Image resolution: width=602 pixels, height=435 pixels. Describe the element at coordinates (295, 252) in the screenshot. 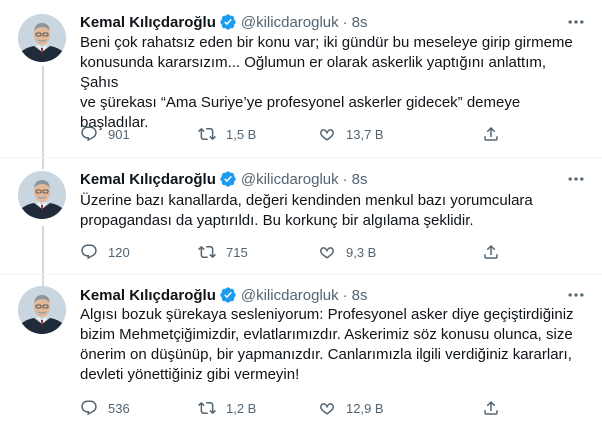

I see `tweet-actions: 120 715 9,3 B` at that location.